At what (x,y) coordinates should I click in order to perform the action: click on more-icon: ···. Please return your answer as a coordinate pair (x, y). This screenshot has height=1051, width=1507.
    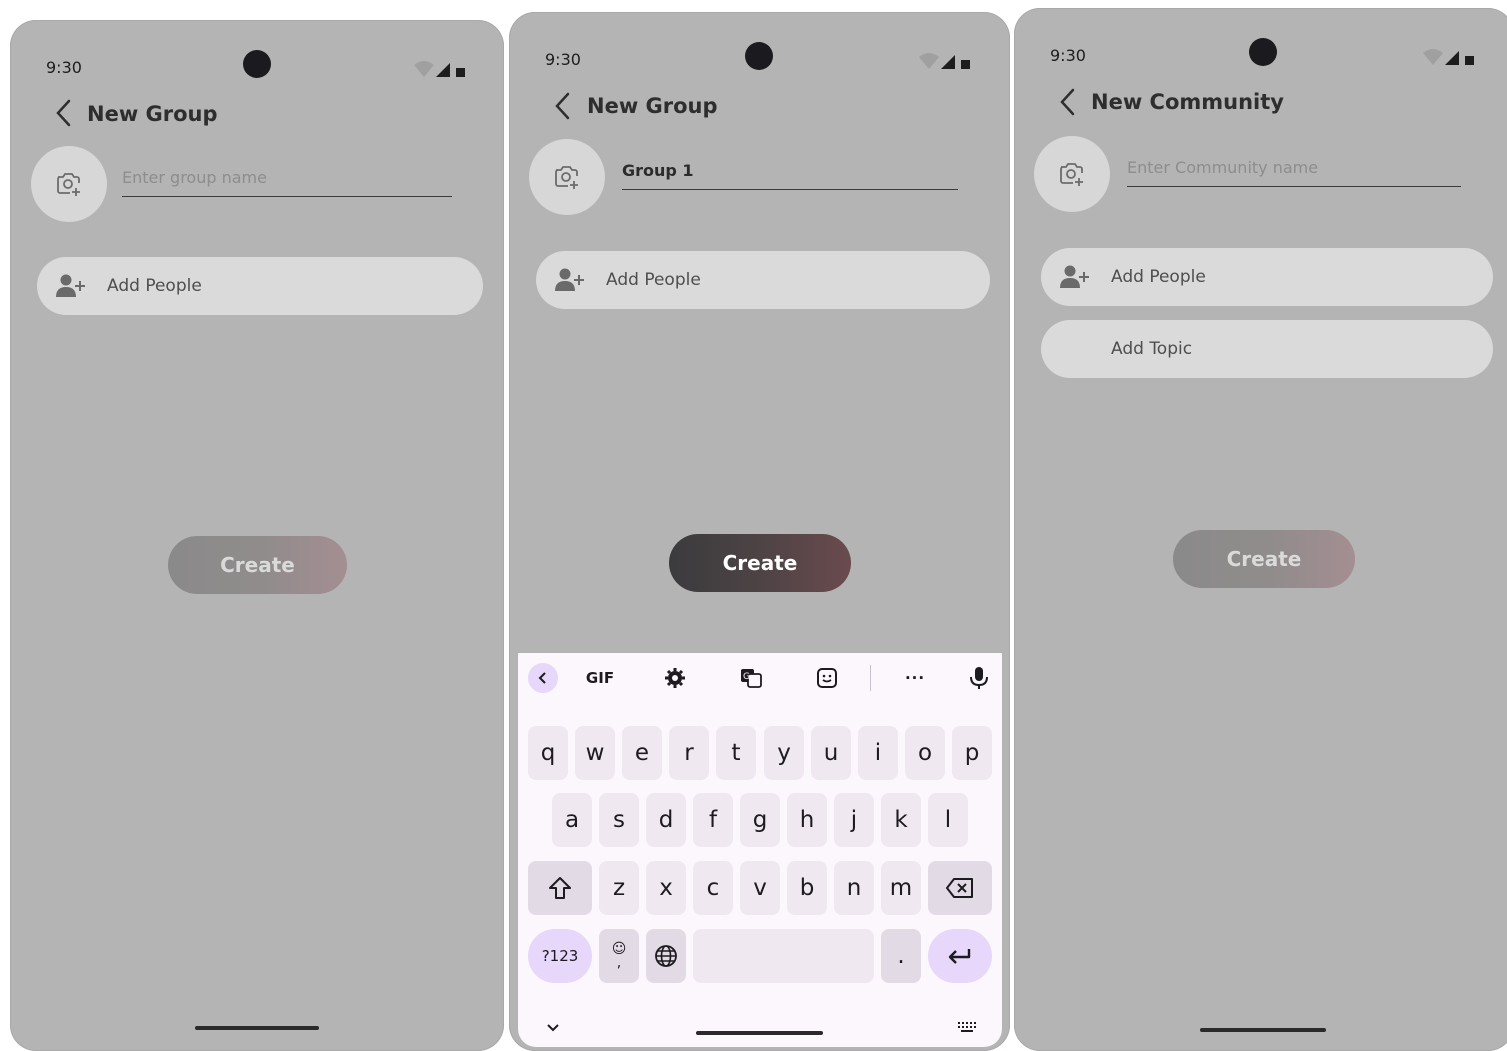
    Looking at the image, I should click on (915, 678).